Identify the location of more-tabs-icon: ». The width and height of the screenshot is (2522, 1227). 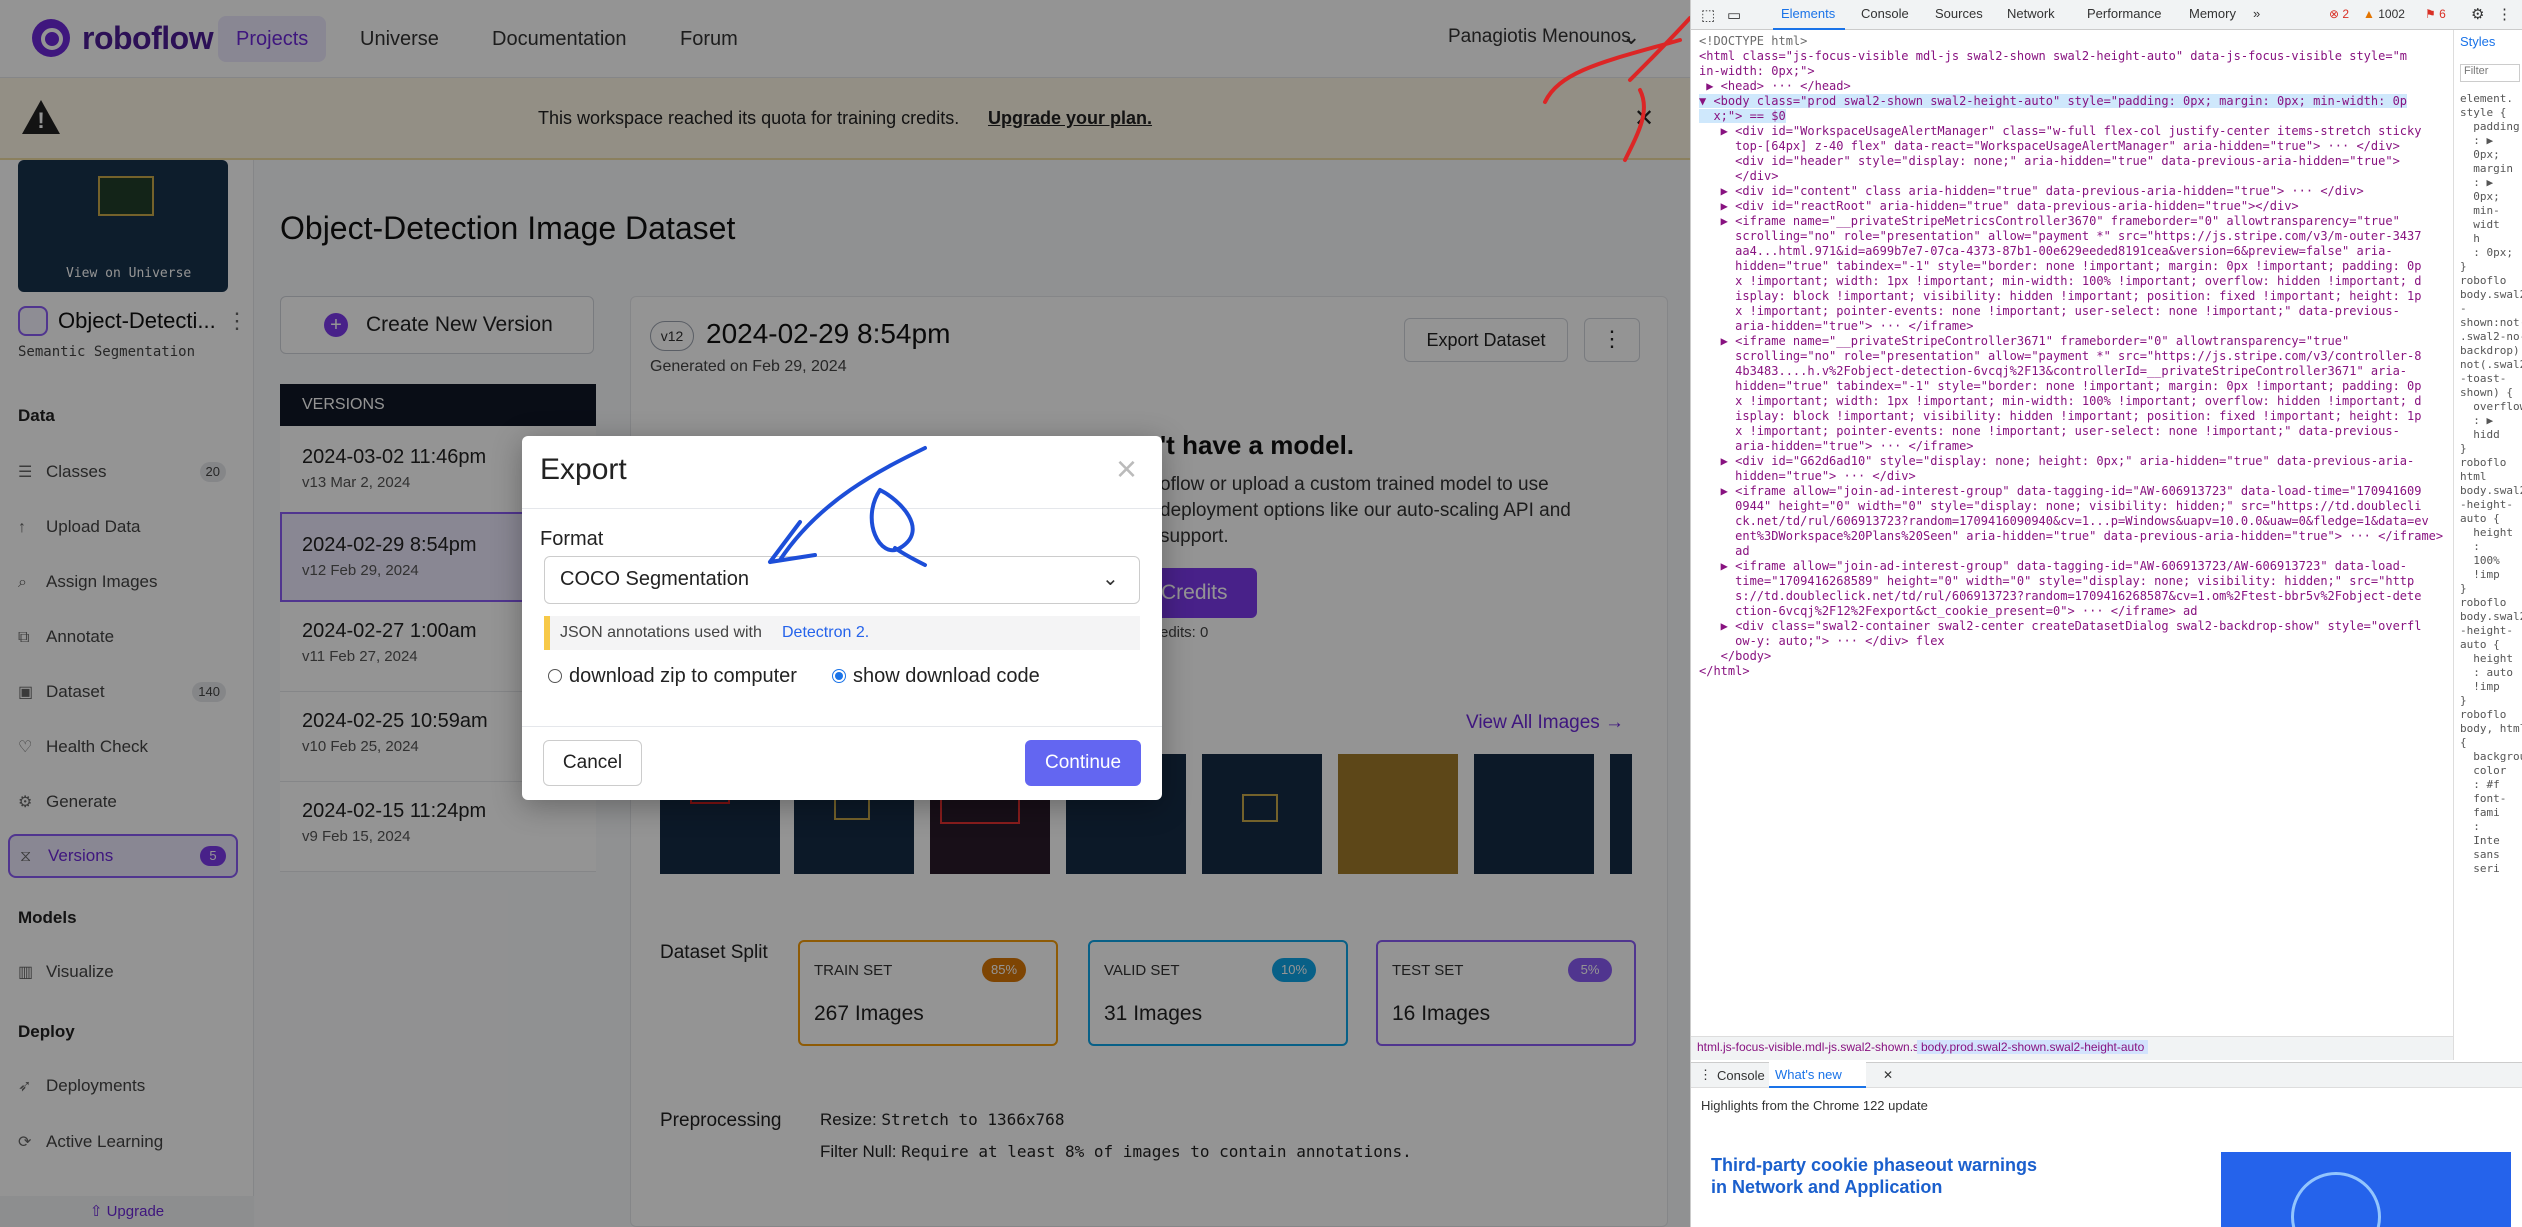
(2256, 13).